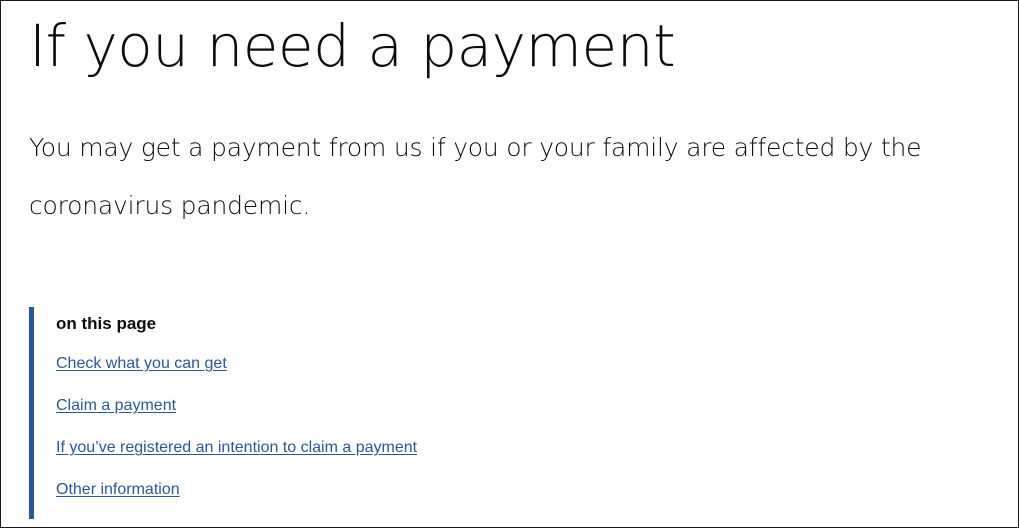 This screenshot has height=528, width=1019. Describe the element at coordinates (116, 405) in the screenshot. I see `claim-a-payment-link: Claim a payment` at that location.